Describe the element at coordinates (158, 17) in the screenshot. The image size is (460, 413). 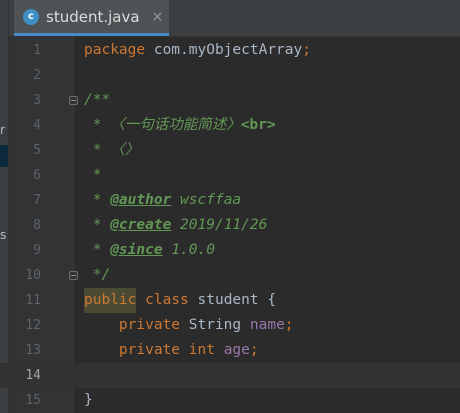
I see `close-icon: ×` at that location.